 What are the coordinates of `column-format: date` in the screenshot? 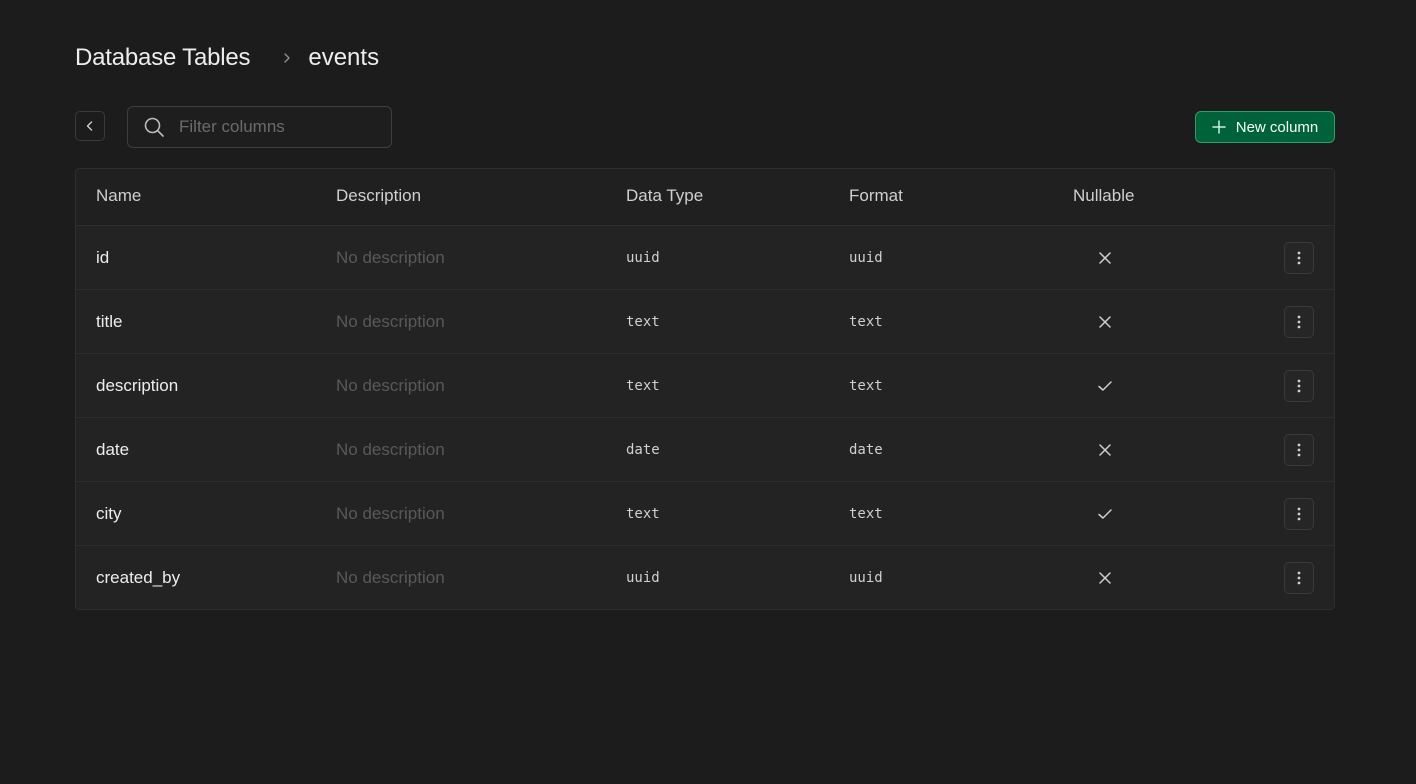 It's located at (866, 449).